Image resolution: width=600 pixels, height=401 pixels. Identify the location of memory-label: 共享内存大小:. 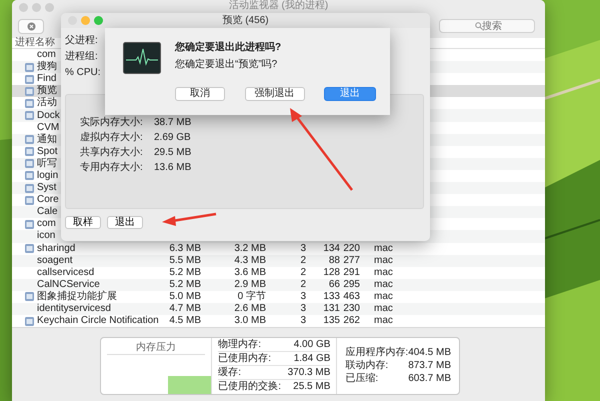
(111, 152).